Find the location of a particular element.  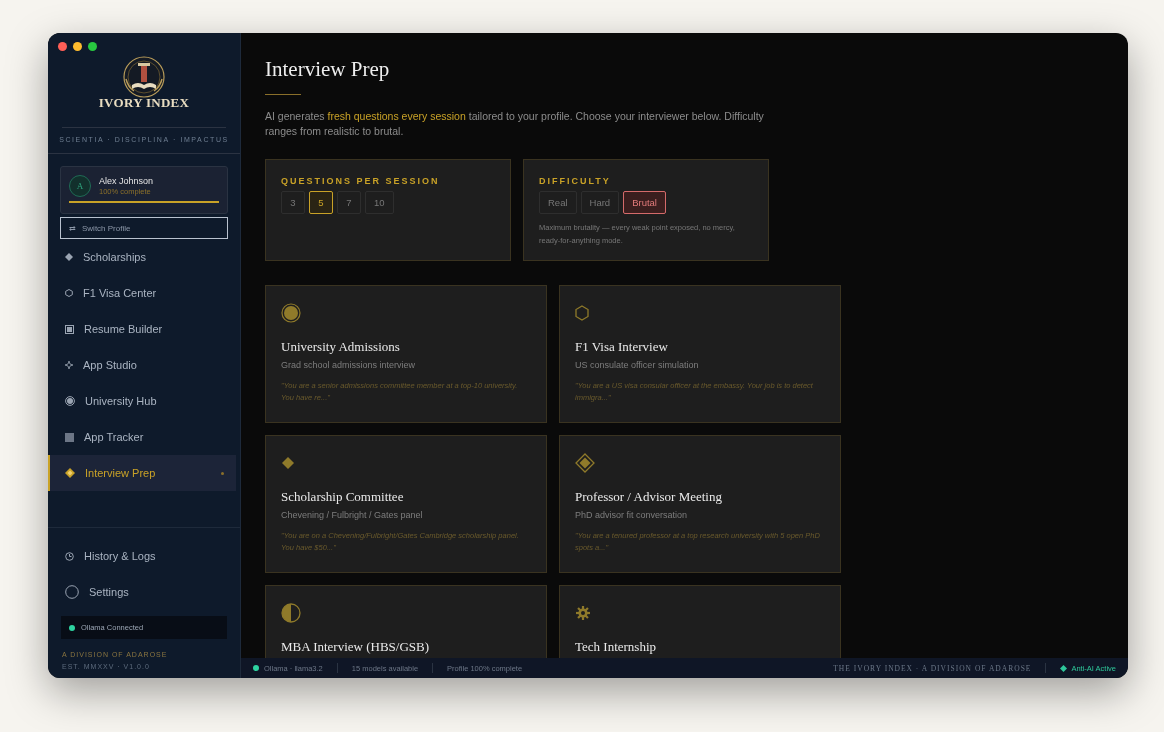

nav-item: Resume Builder is located at coordinates (142, 329).